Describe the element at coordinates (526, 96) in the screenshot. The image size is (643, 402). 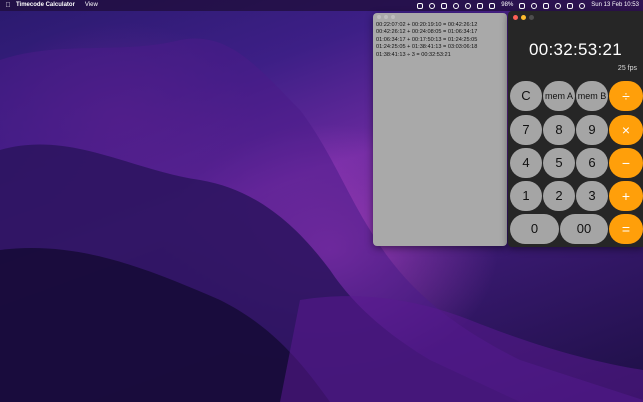
I see `clear-button: C` at that location.